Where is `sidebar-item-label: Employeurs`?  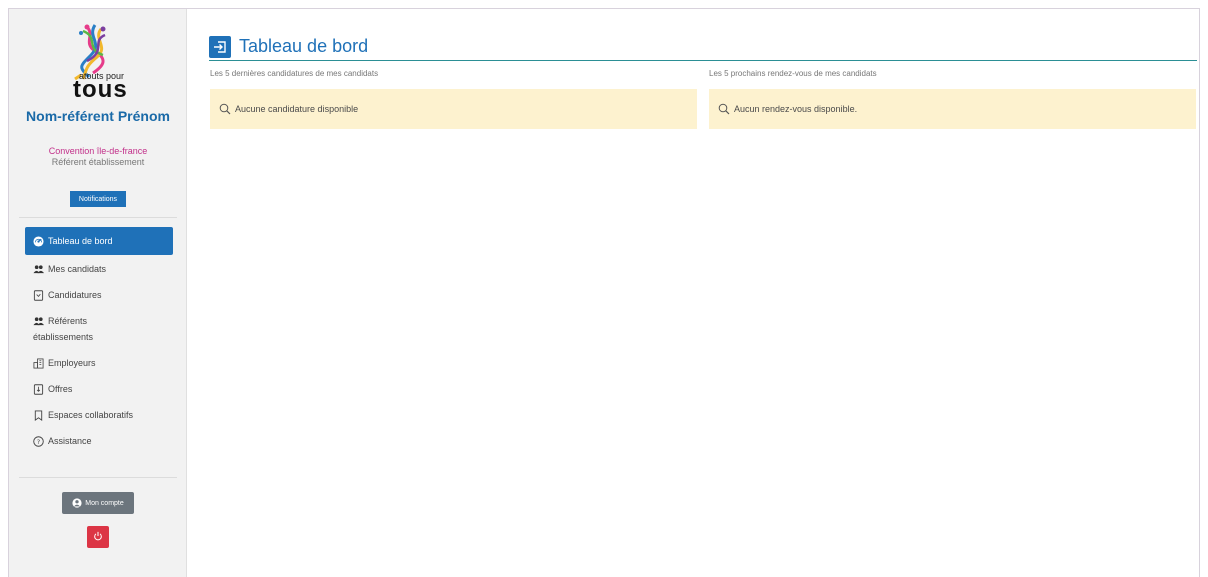 sidebar-item-label: Employeurs is located at coordinates (72, 363).